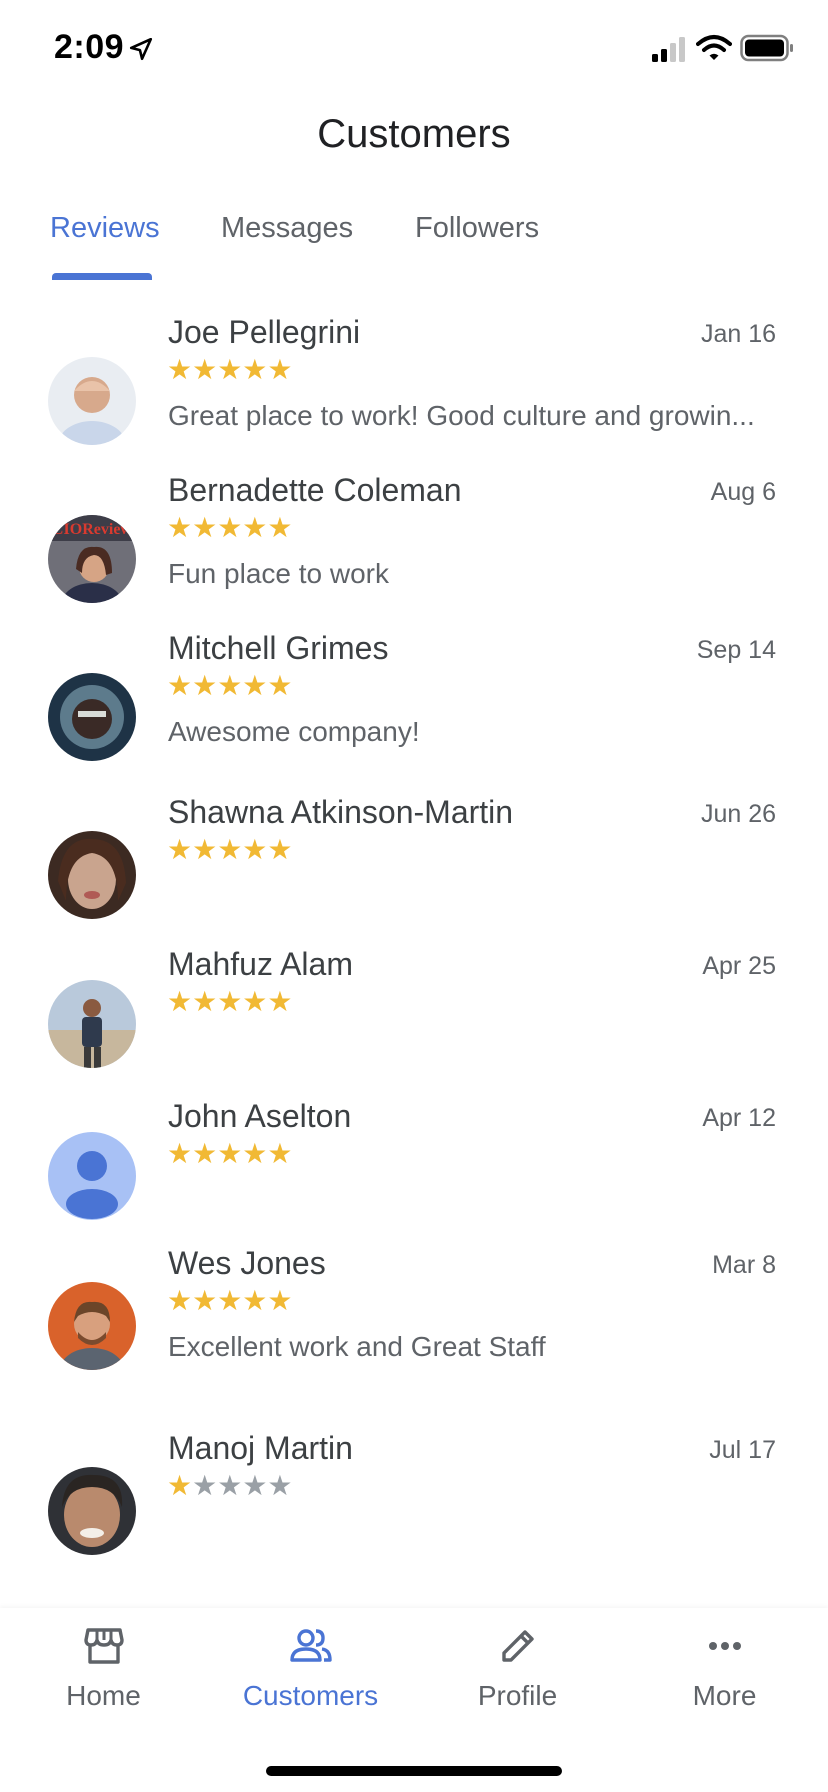  I want to click on reviewer-name: John Aselton, so click(260, 1116).